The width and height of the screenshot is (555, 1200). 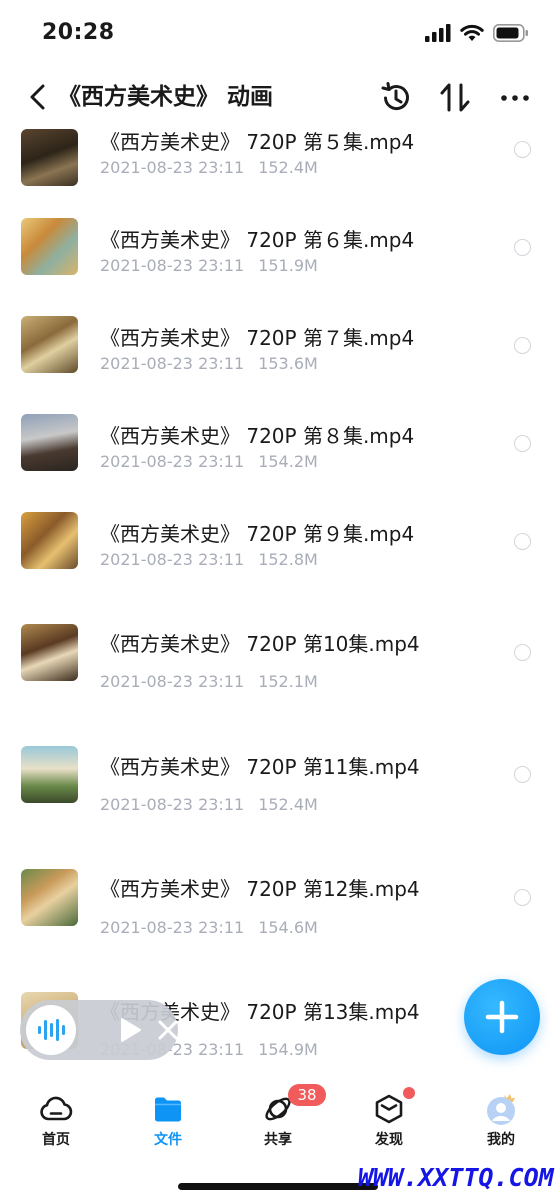 What do you see at coordinates (409, 1093) in the screenshot?
I see `notification-dot` at bounding box center [409, 1093].